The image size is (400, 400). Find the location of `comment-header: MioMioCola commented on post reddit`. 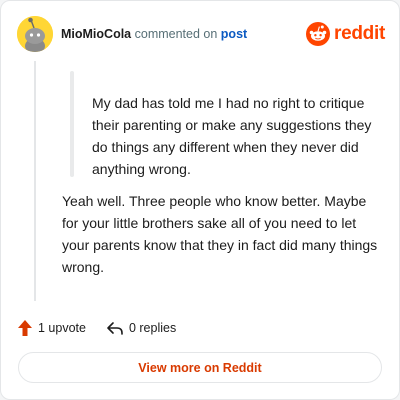

comment-header: MioMioCola commented on post reddit is located at coordinates (201, 34).